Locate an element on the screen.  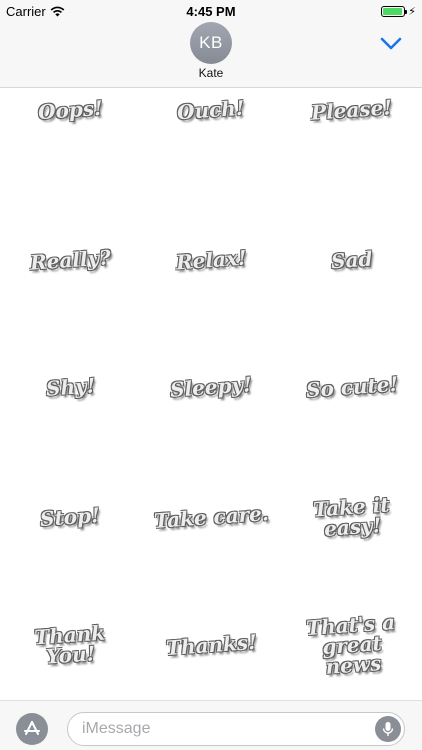
sticker-shy: Shy! is located at coordinates (70, 386).